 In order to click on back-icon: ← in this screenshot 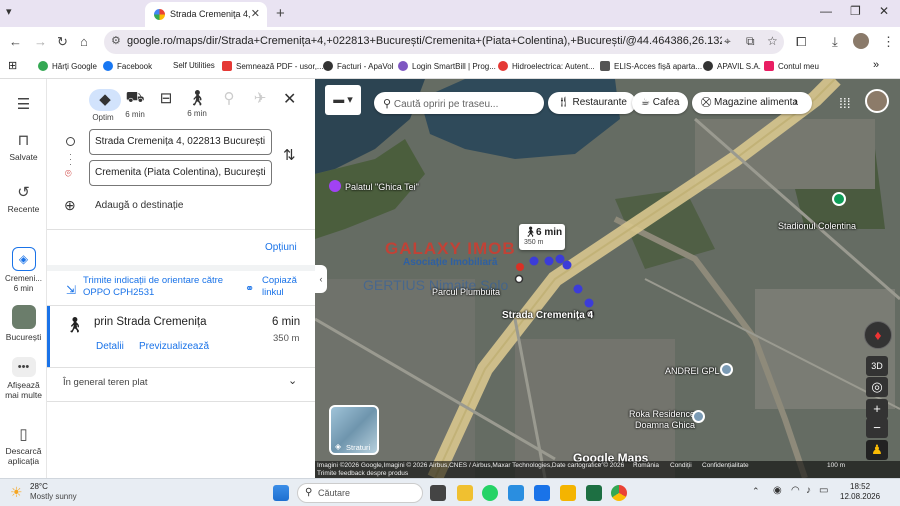, I will do `click(15, 41)`.